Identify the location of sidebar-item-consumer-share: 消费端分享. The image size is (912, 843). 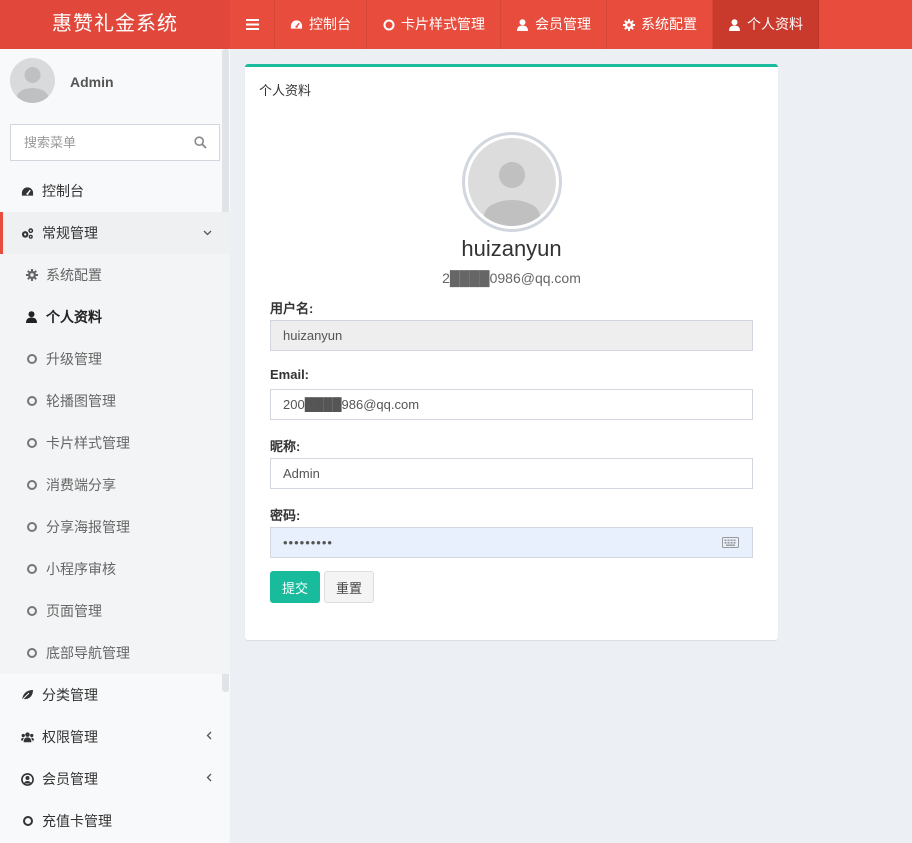
(115, 485).